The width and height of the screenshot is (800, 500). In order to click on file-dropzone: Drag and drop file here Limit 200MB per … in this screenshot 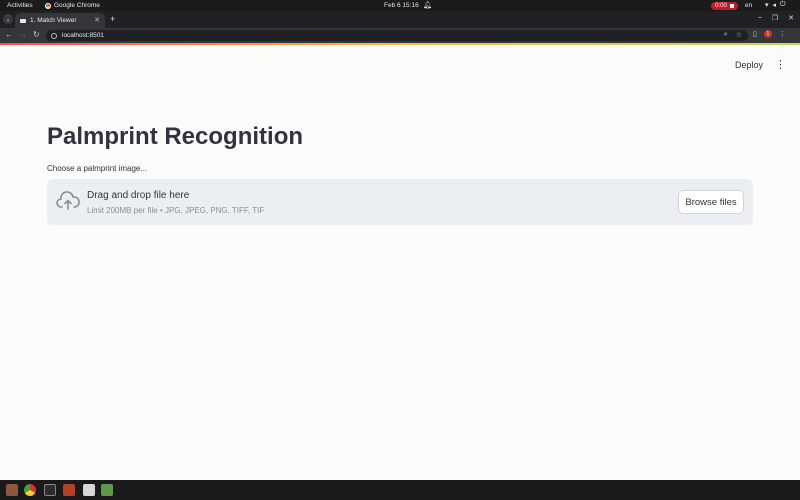, I will do `click(400, 202)`.